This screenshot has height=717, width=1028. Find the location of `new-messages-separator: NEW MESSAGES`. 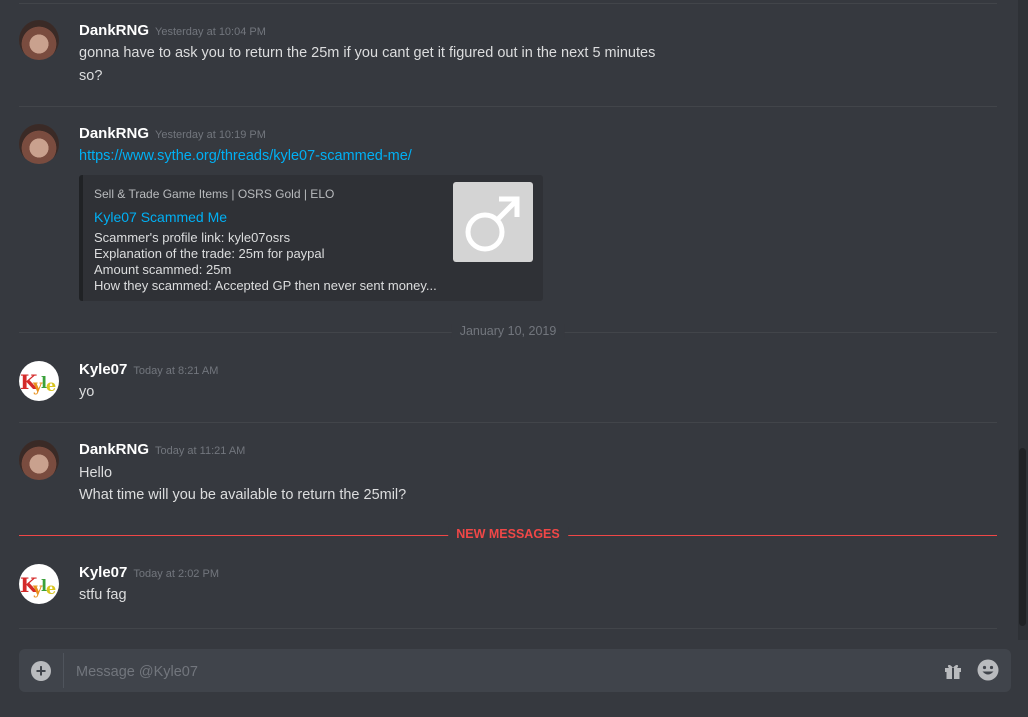

new-messages-separator: NEW MESSAGES is located at coordinates (508, 534).